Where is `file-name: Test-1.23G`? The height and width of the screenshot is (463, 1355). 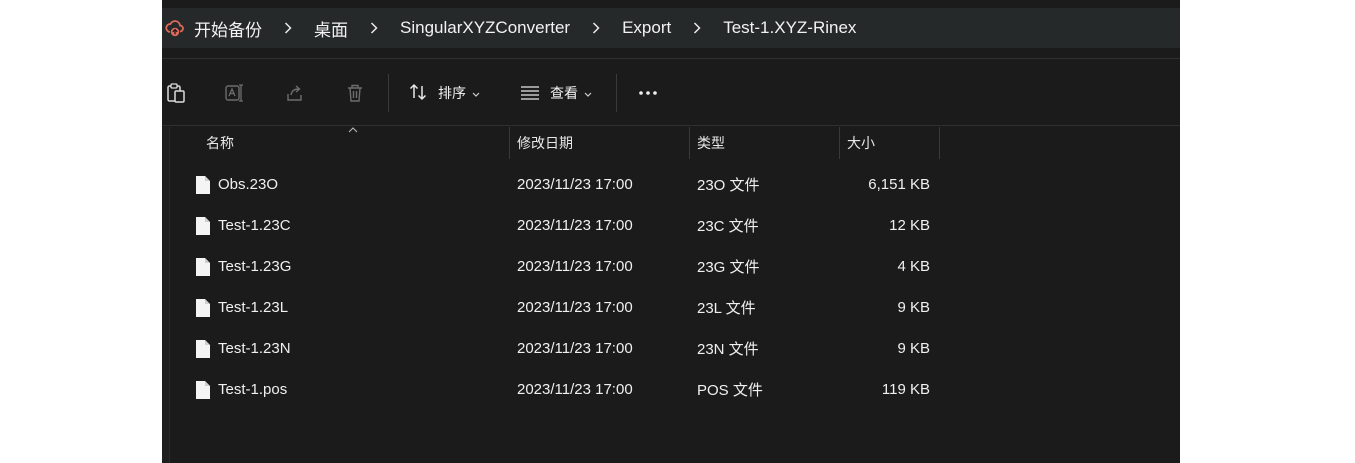
file-name: Test-1.23G is located at coordinates (255, 266).